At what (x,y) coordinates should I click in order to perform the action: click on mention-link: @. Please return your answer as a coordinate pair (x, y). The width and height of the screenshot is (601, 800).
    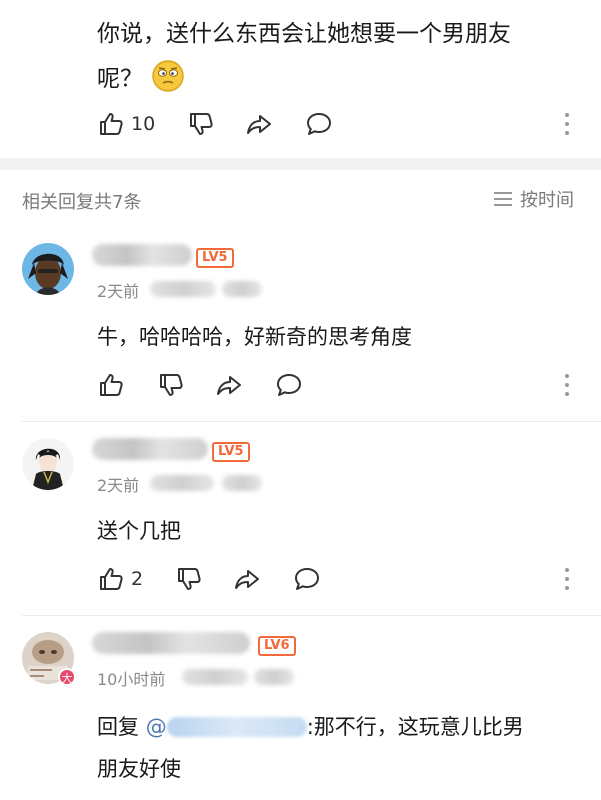
    Looking at the image, I should click on (226, 727).